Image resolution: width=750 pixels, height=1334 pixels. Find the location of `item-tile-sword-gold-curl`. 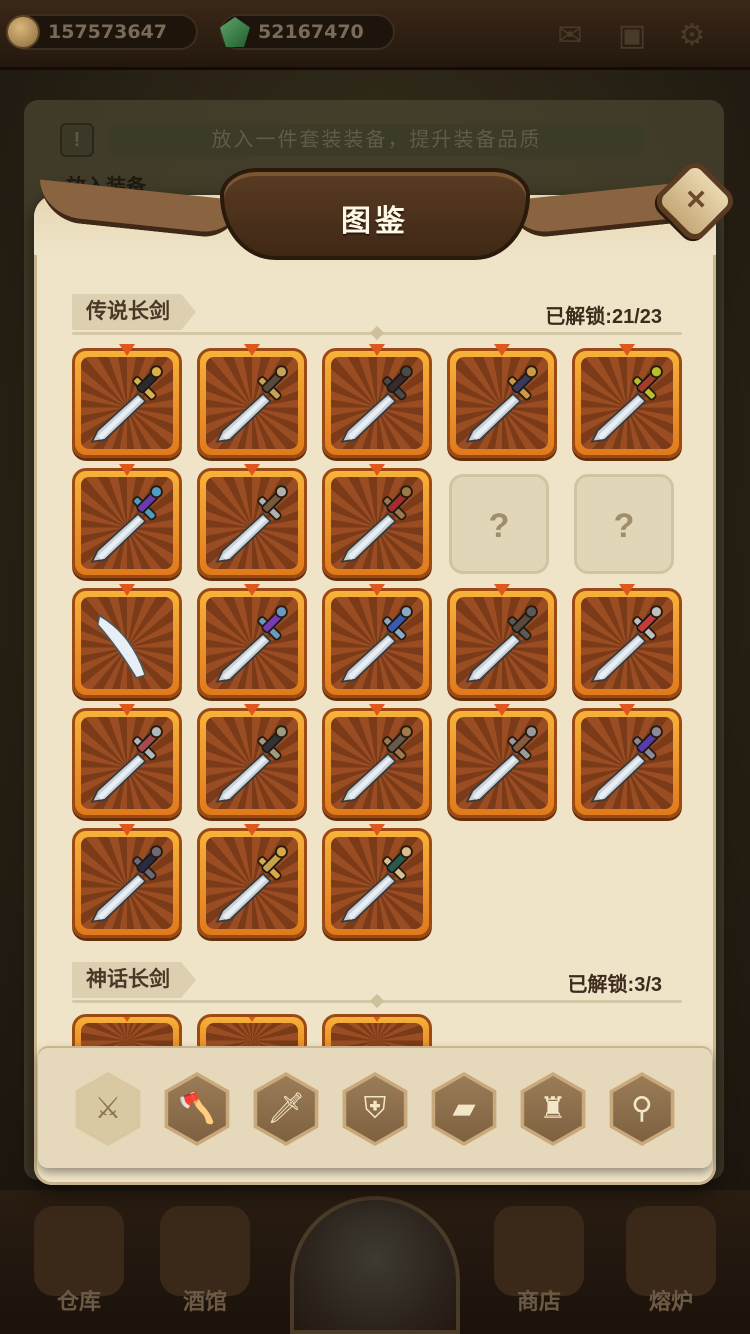

item-tile-sword-gold-curl is located at coordinates (377, 761).